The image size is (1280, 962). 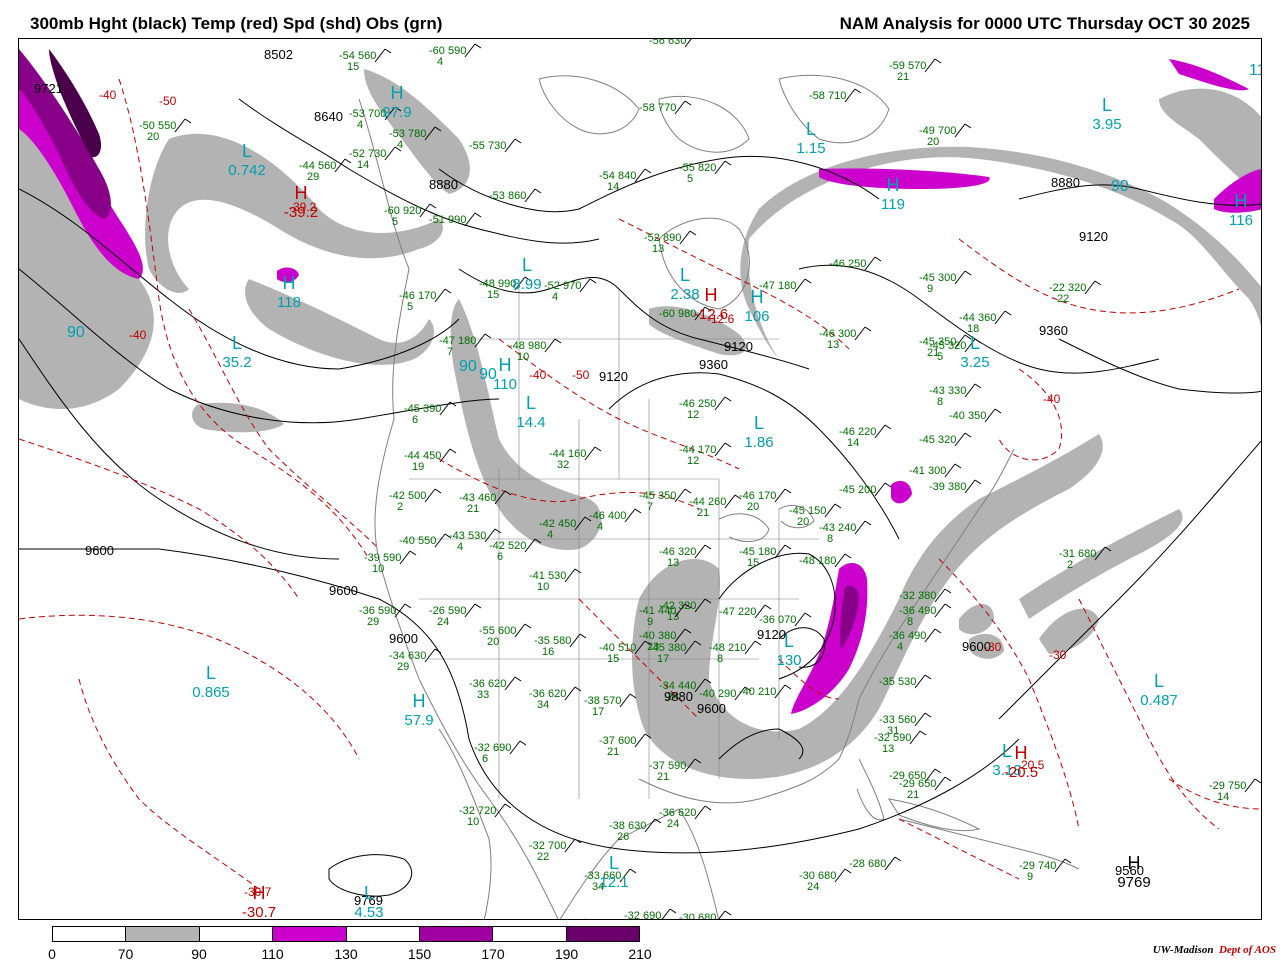 What do you see at coordinates (1159, 700) in the screenshot?
I see `center-value: 0.487` at bounding box center [1159, 700].